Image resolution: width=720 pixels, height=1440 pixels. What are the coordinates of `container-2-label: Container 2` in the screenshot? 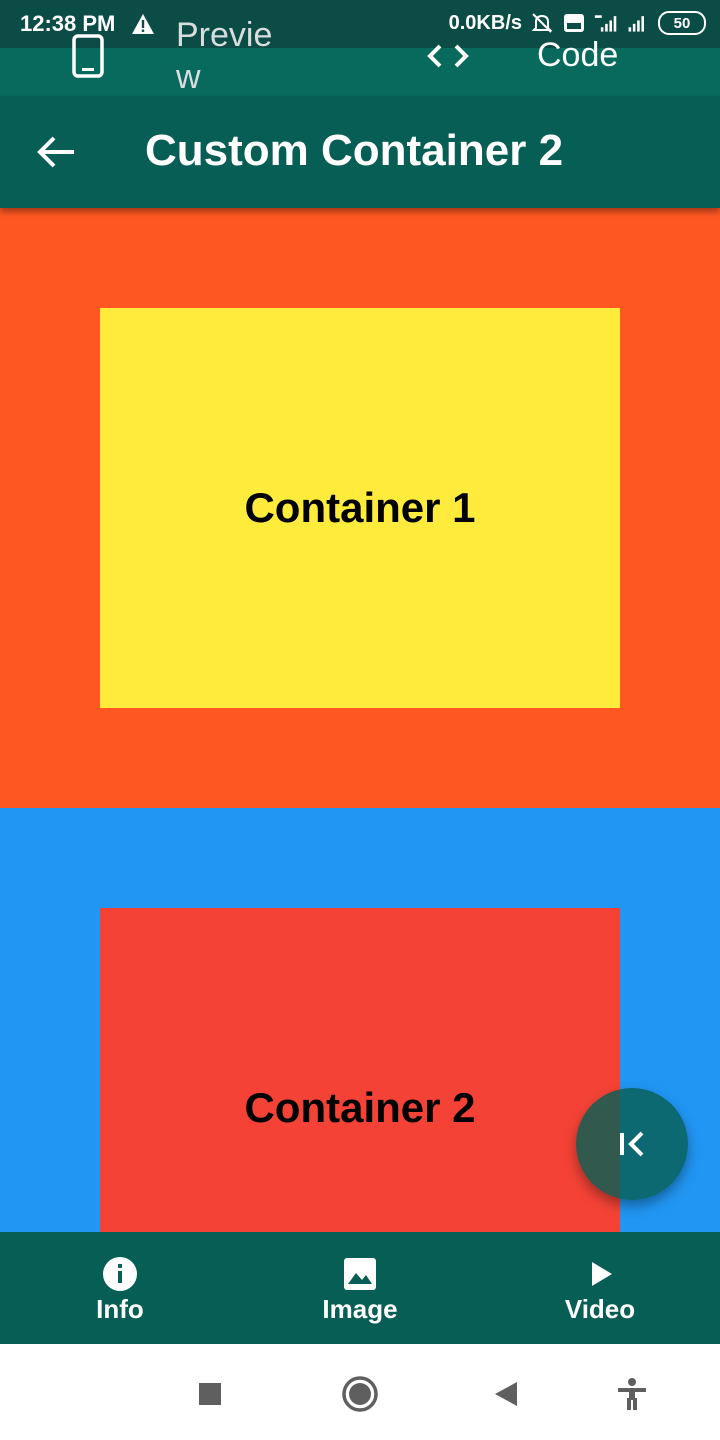 It's located at (360, 1107).